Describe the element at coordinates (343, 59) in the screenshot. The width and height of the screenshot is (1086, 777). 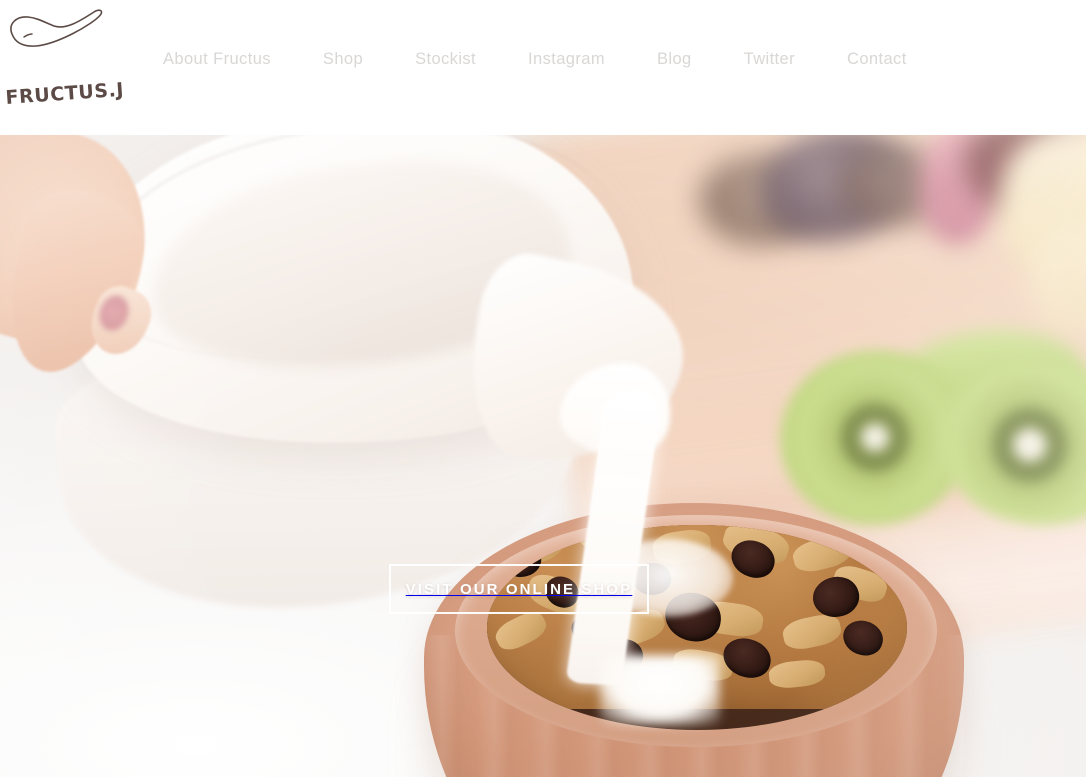
I see `nav-item-shop: Shop` at that location.